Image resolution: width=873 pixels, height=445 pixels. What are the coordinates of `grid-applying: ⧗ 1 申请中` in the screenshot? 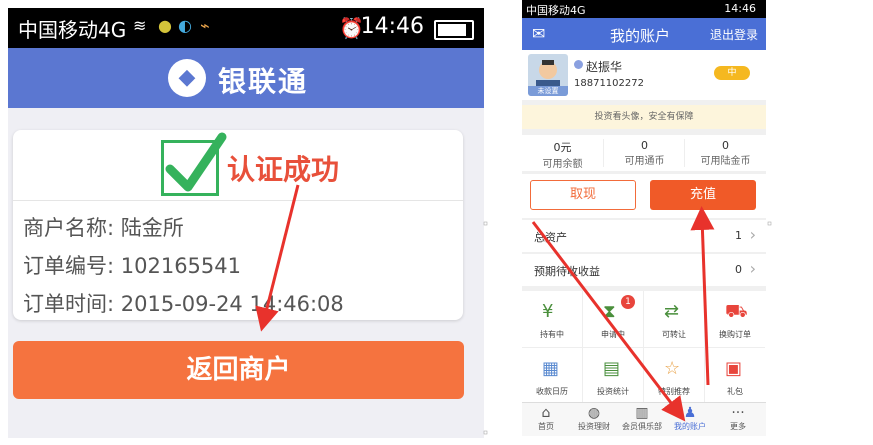 It's located at (613, 319).